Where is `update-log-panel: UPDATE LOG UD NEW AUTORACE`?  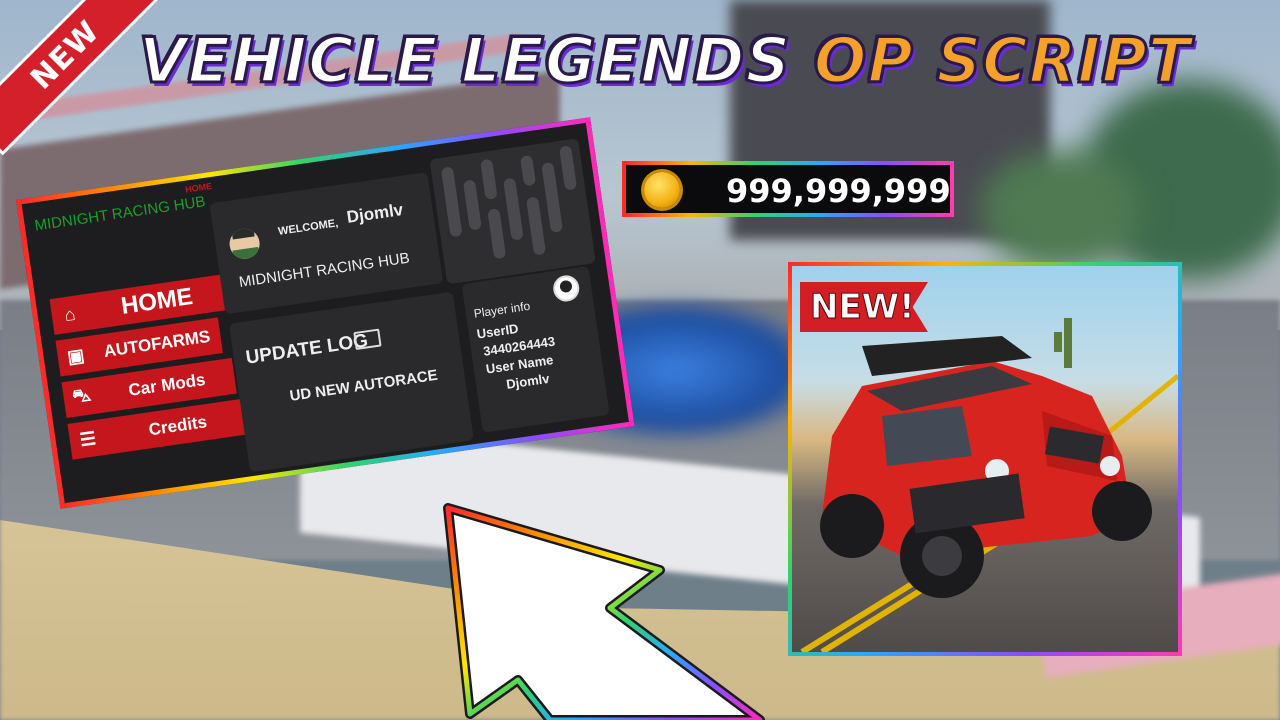
update-log-panel: UPDATE LOG UD NEW AUTORACE is located at coordinates (351, 382).